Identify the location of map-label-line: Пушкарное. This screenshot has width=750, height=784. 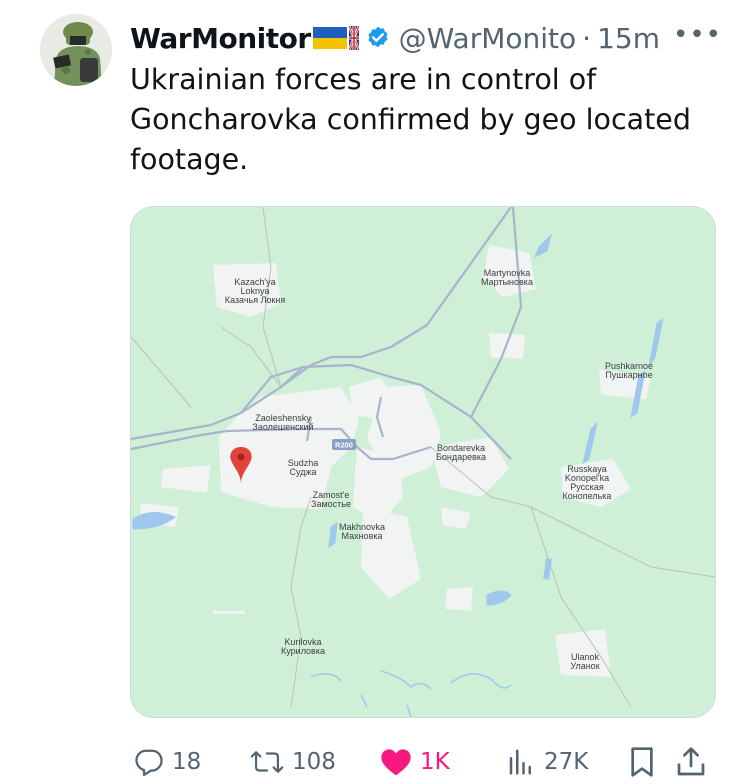
(628, 375).